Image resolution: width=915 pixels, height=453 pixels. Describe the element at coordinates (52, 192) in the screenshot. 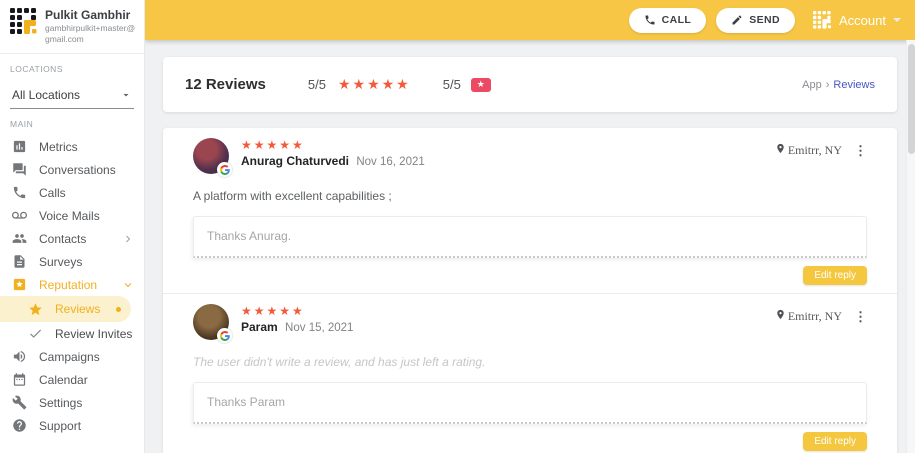

I see `sidebar-item-label: Calls` at that location.